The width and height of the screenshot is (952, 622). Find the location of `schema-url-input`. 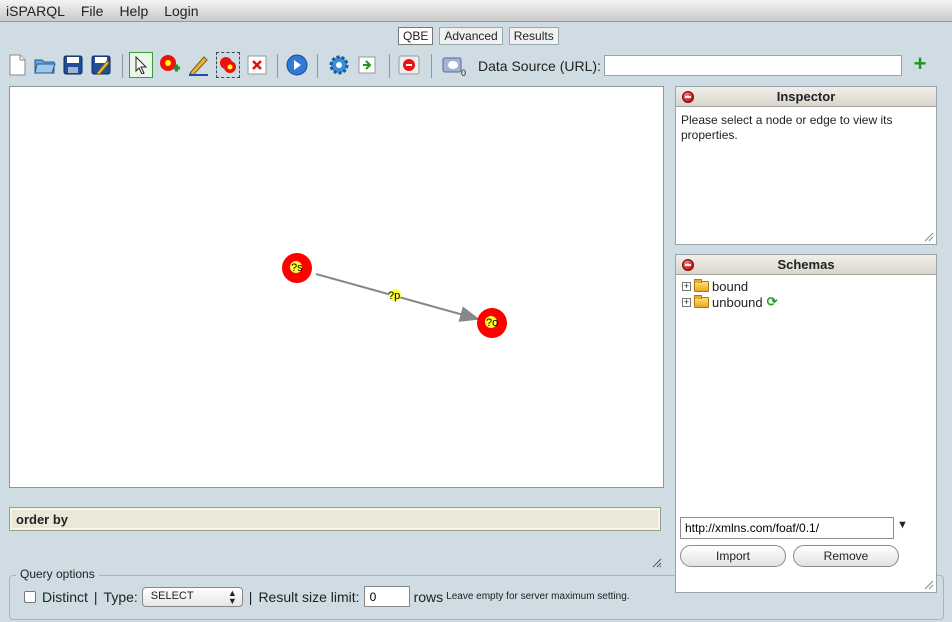

schema-url-input is located at coordinates (787, 528).